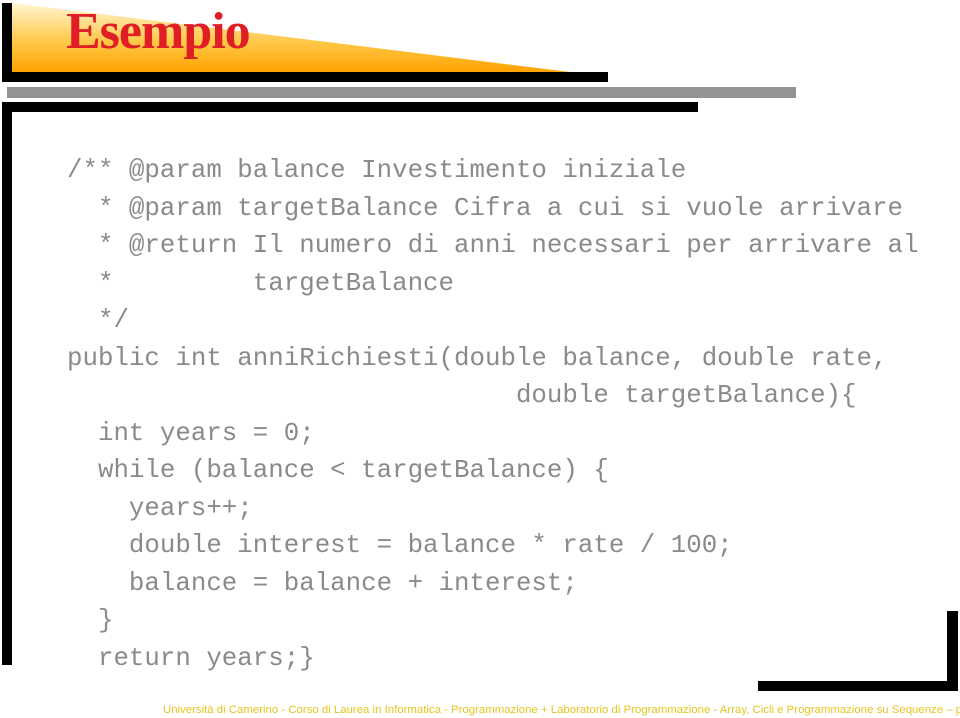  Describe the element at coordinates (90, 620) in the screenshot. I see `code-line: }` at that location.